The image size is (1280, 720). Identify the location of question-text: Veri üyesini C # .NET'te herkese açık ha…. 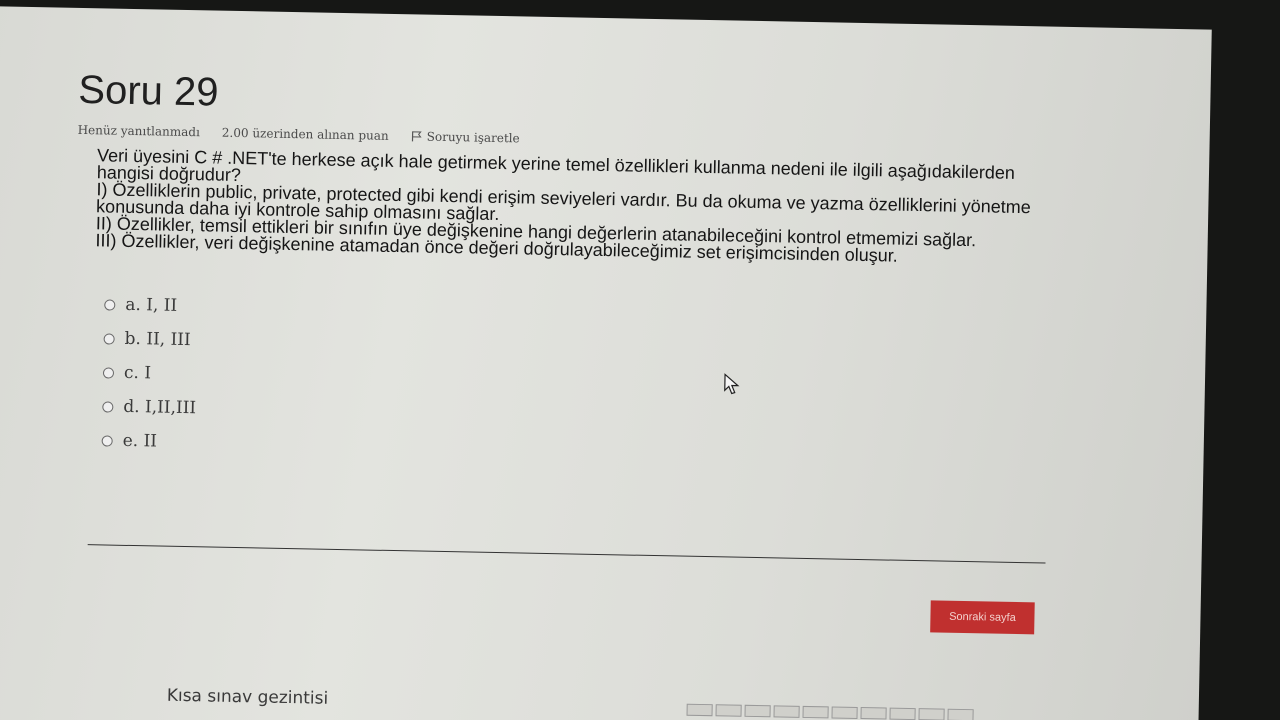
(596, 206).